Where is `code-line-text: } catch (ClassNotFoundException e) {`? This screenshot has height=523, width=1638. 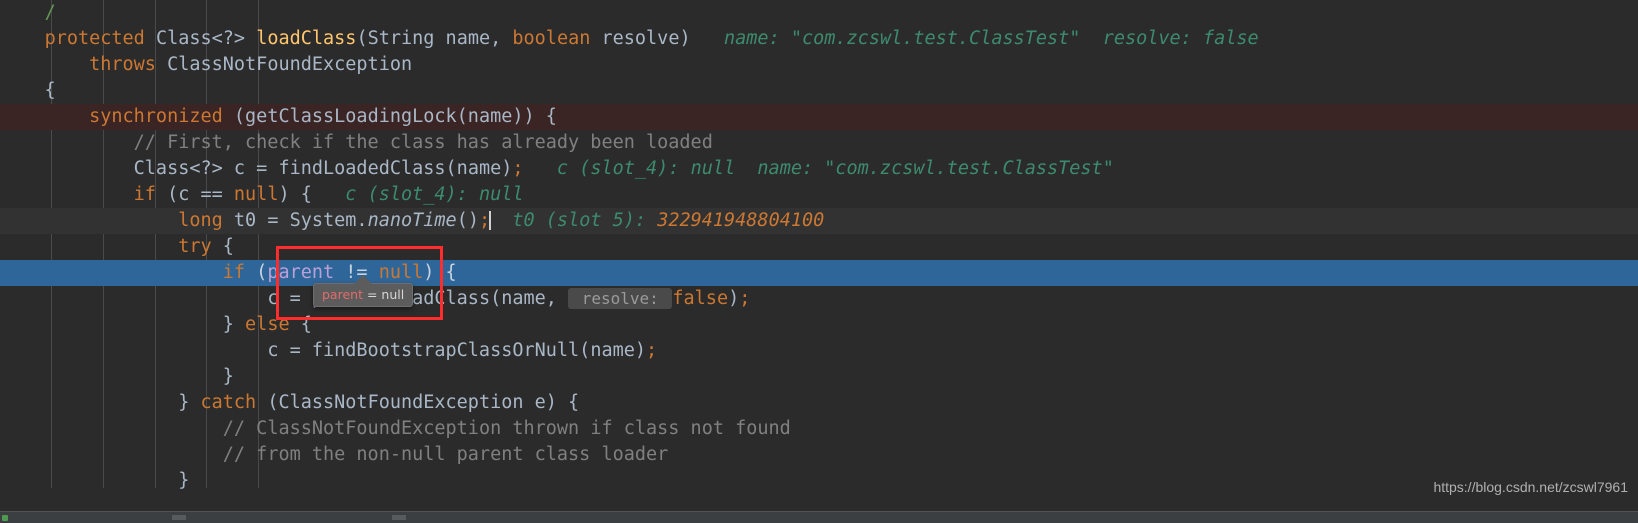
code-line-text: } catch (ClassNotFoundException e) { is located at coordinates (289, 402).